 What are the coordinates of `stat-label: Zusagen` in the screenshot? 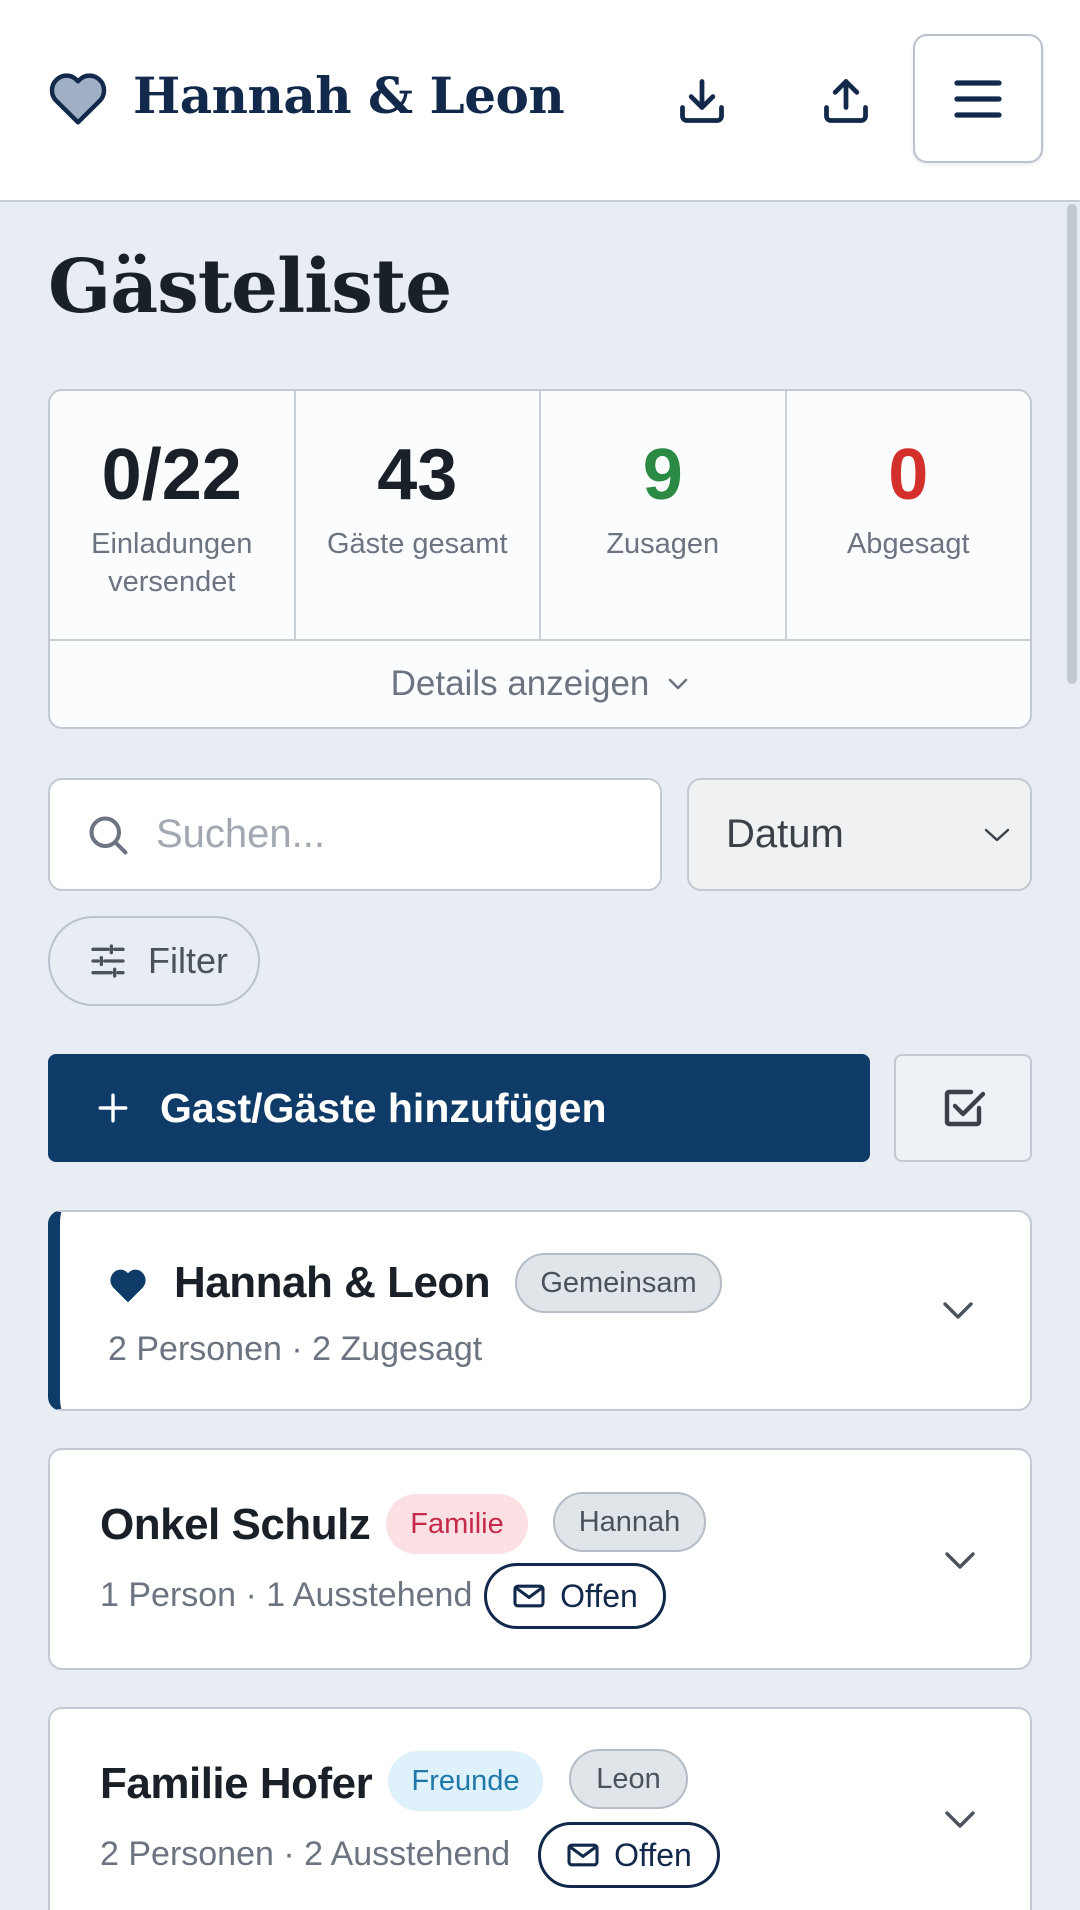 It's located at (663, 544).